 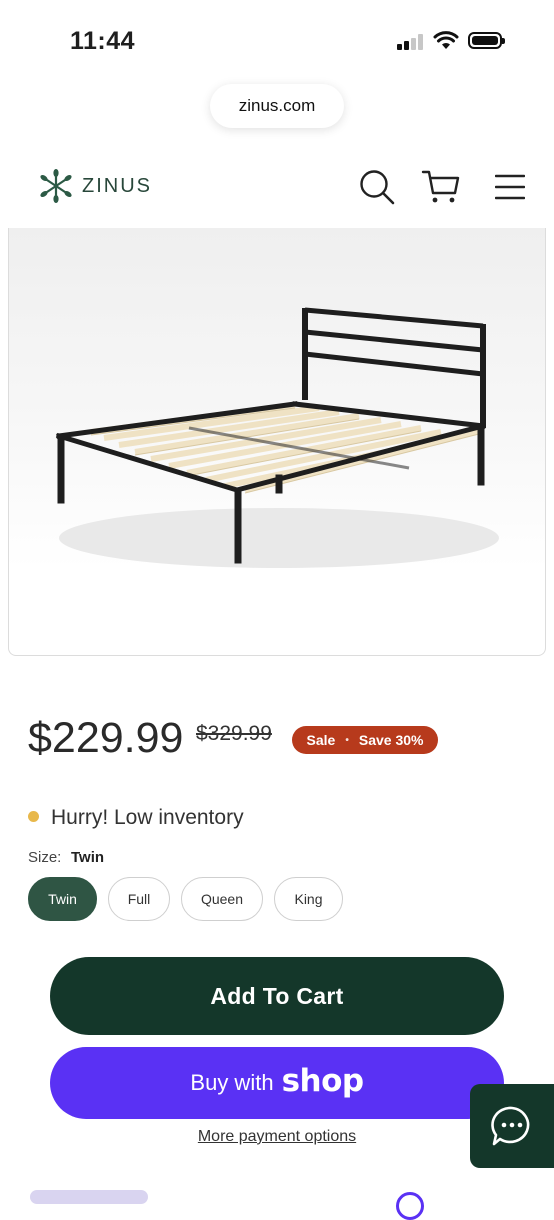 What do you see at coordinates (391, 740) in the screenshot?
I see `save-label: Save 30%` at bounding box center [391, 740].